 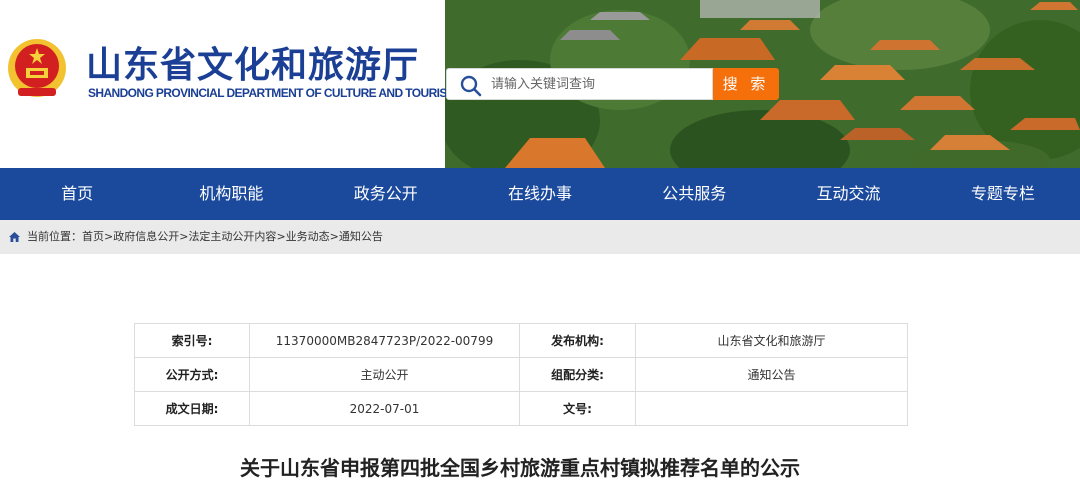 I want to click on category-label: 组配分类:, so click(x=577, y=374).